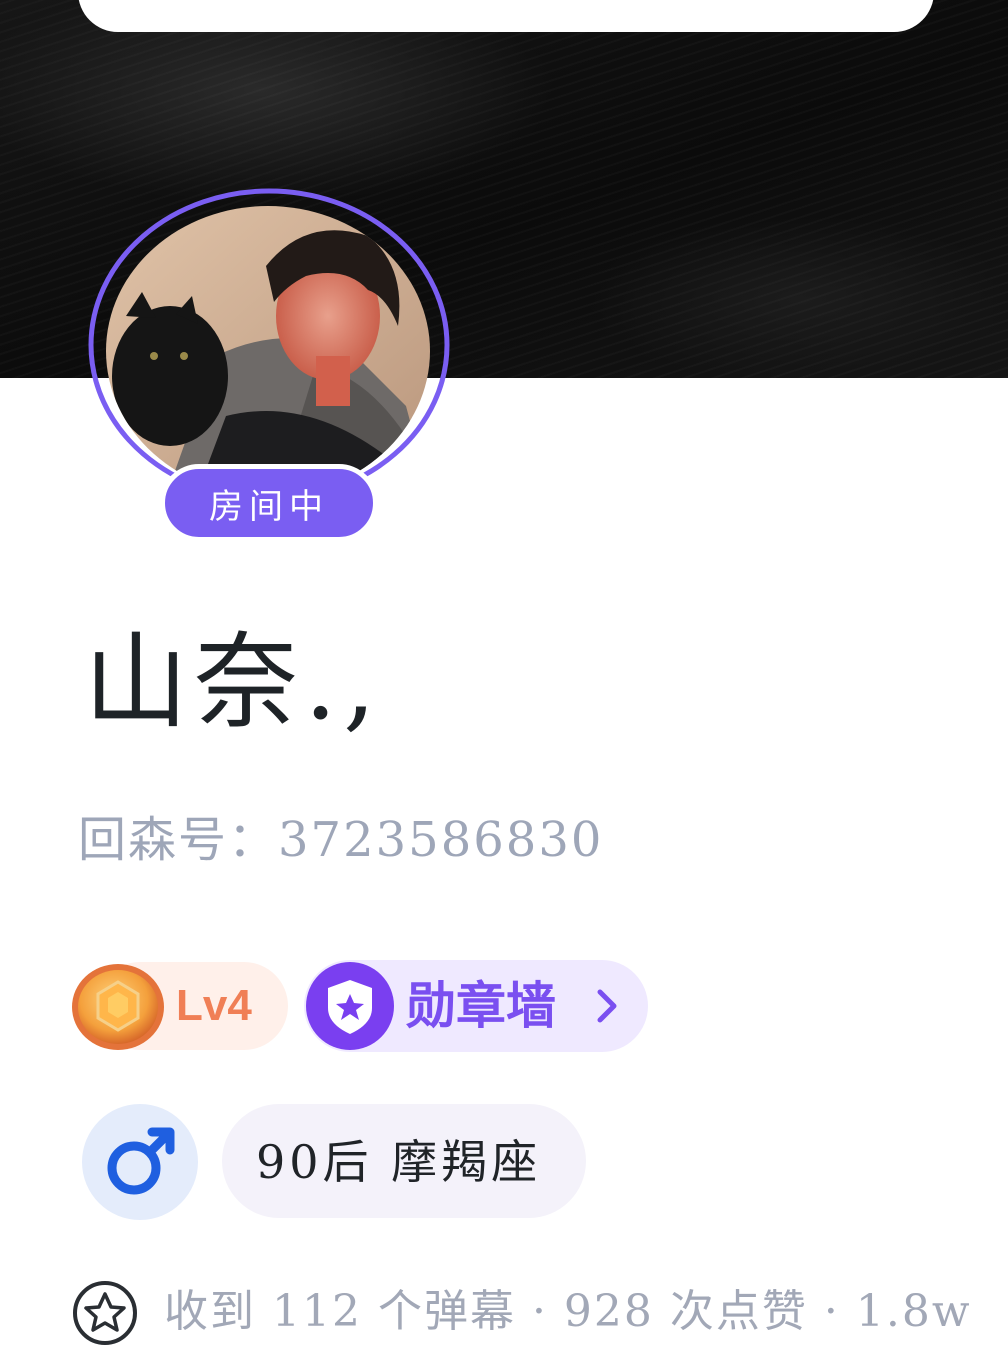 This screenshot has width=1008, height=1347. I want to click on medal-wall-label: 勋章墙, so click(481, 1006).